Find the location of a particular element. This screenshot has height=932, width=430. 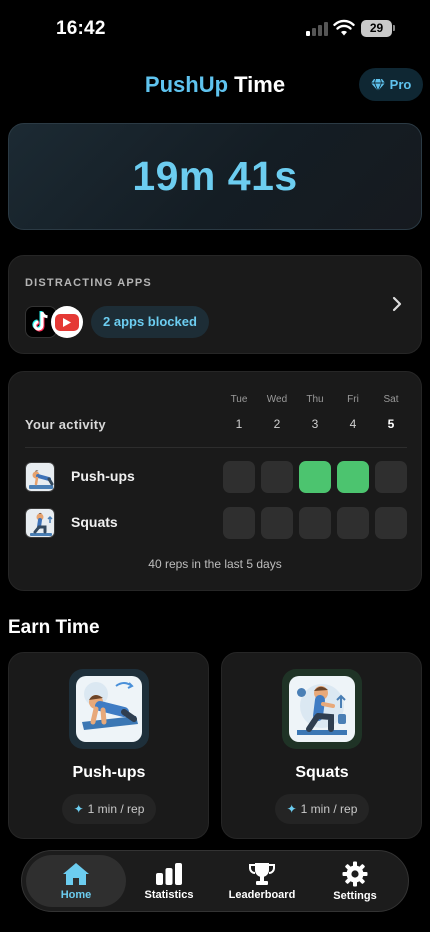

tab-bar: Home Statistics Leaderboard Settings is located at coordinates (215, 881).